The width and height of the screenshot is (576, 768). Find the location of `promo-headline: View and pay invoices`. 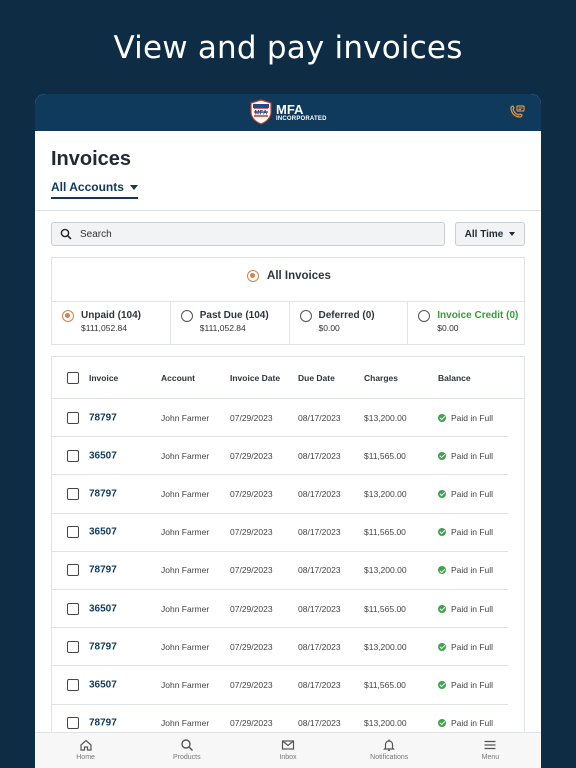

promo-headline: View and pay invoices is located at coordinates (288, 48).